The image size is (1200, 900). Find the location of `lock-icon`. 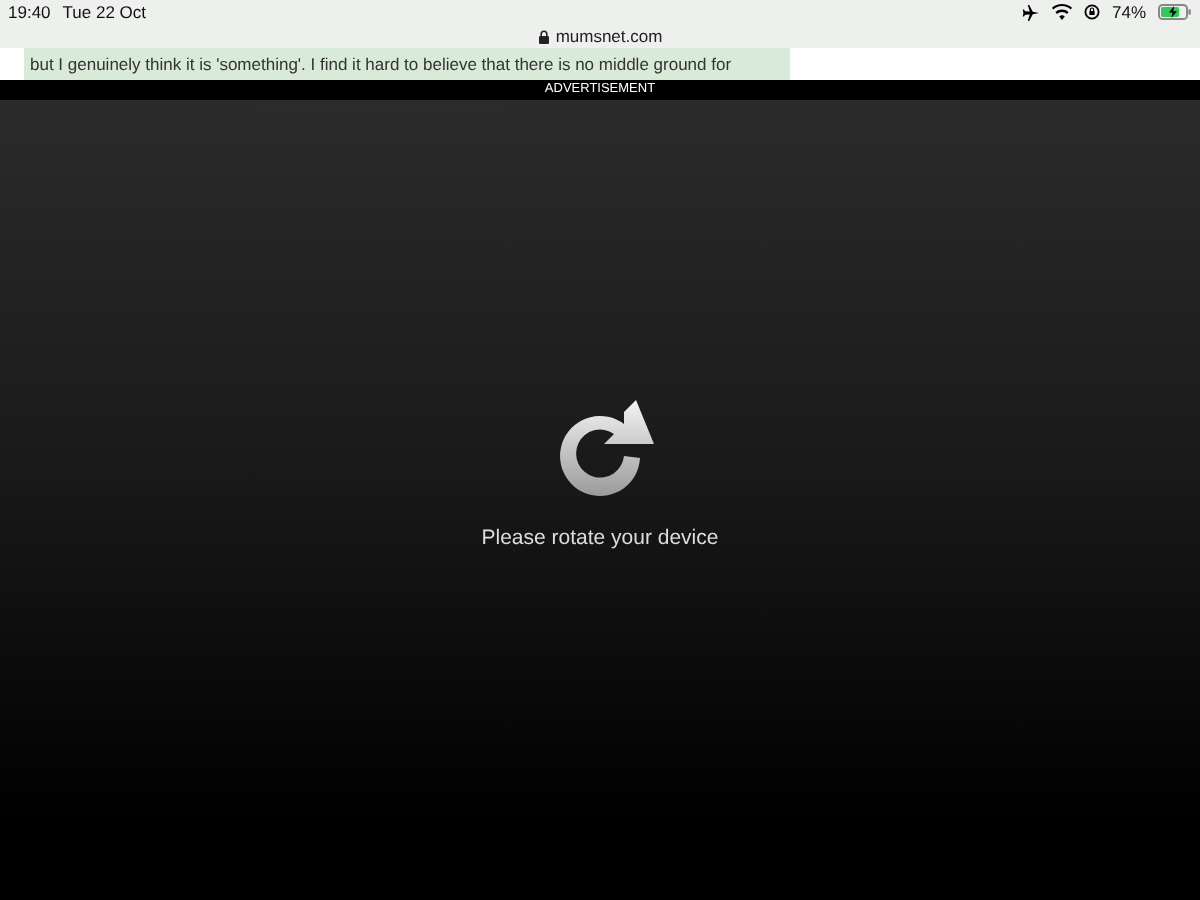

lock-icon is located at coordinates (543, 36).